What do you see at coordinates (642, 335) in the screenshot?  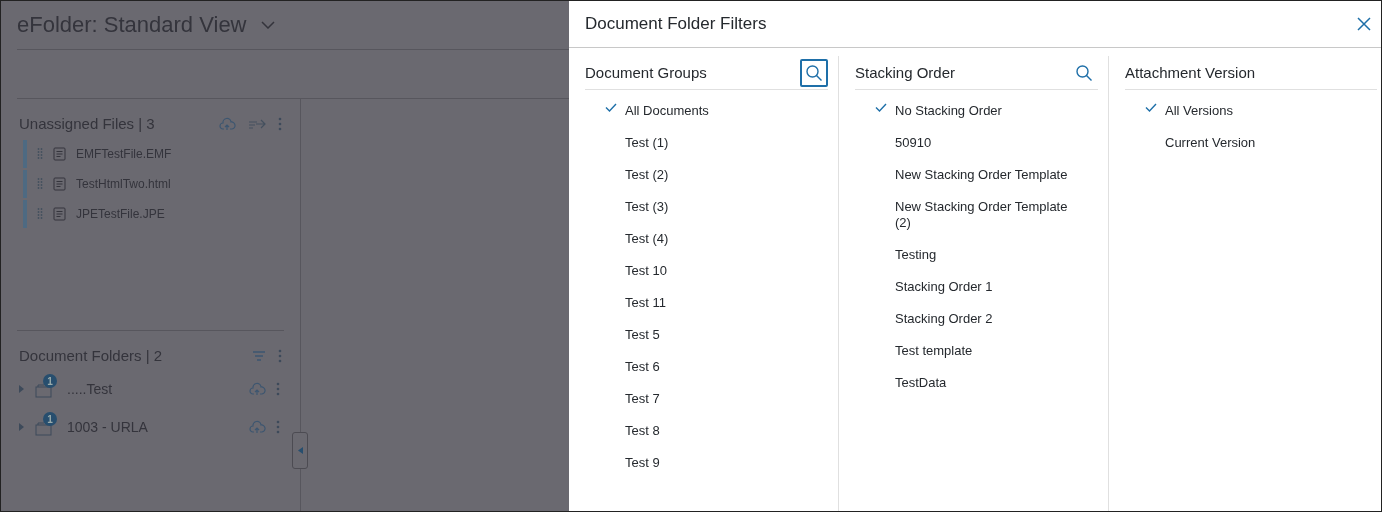 I see `filter-option: Test 5` at bounding box center [642, 335].